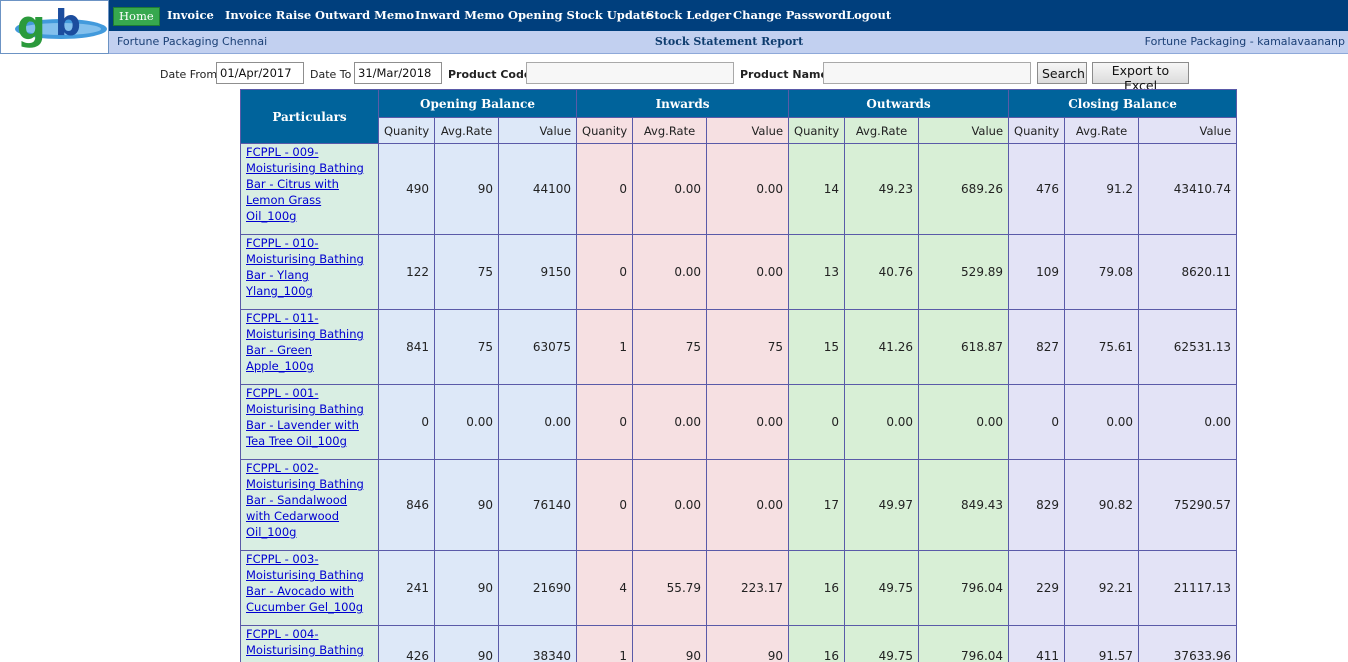 This screenshot has height=662, width=1348. I want to click on out-rate: 49.23, so click(882, 189).